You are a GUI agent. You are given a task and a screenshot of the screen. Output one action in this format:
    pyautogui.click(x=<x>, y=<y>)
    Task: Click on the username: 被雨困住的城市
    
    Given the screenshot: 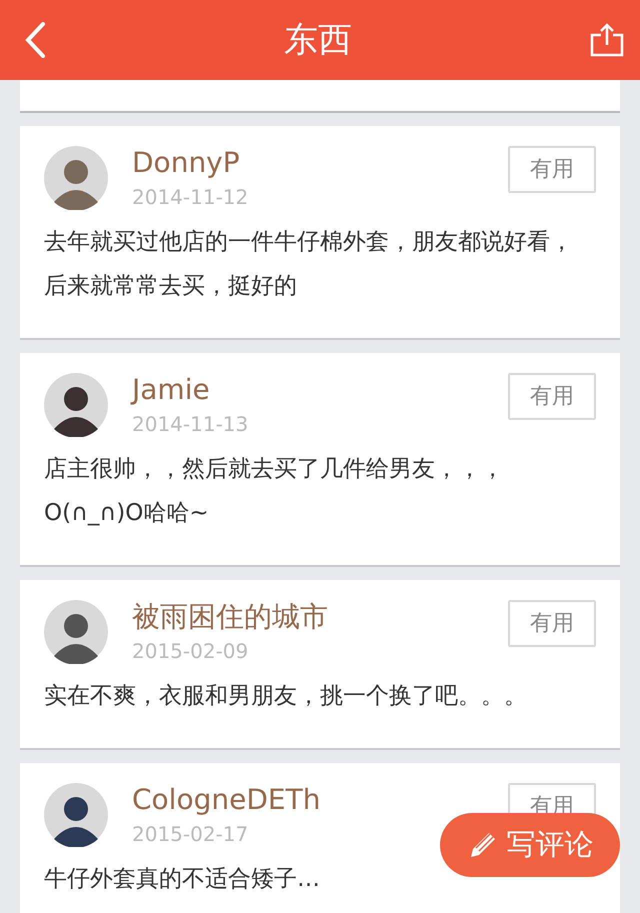 What is the action you would take?
    pyautogui.click(x=230, y=617)
    